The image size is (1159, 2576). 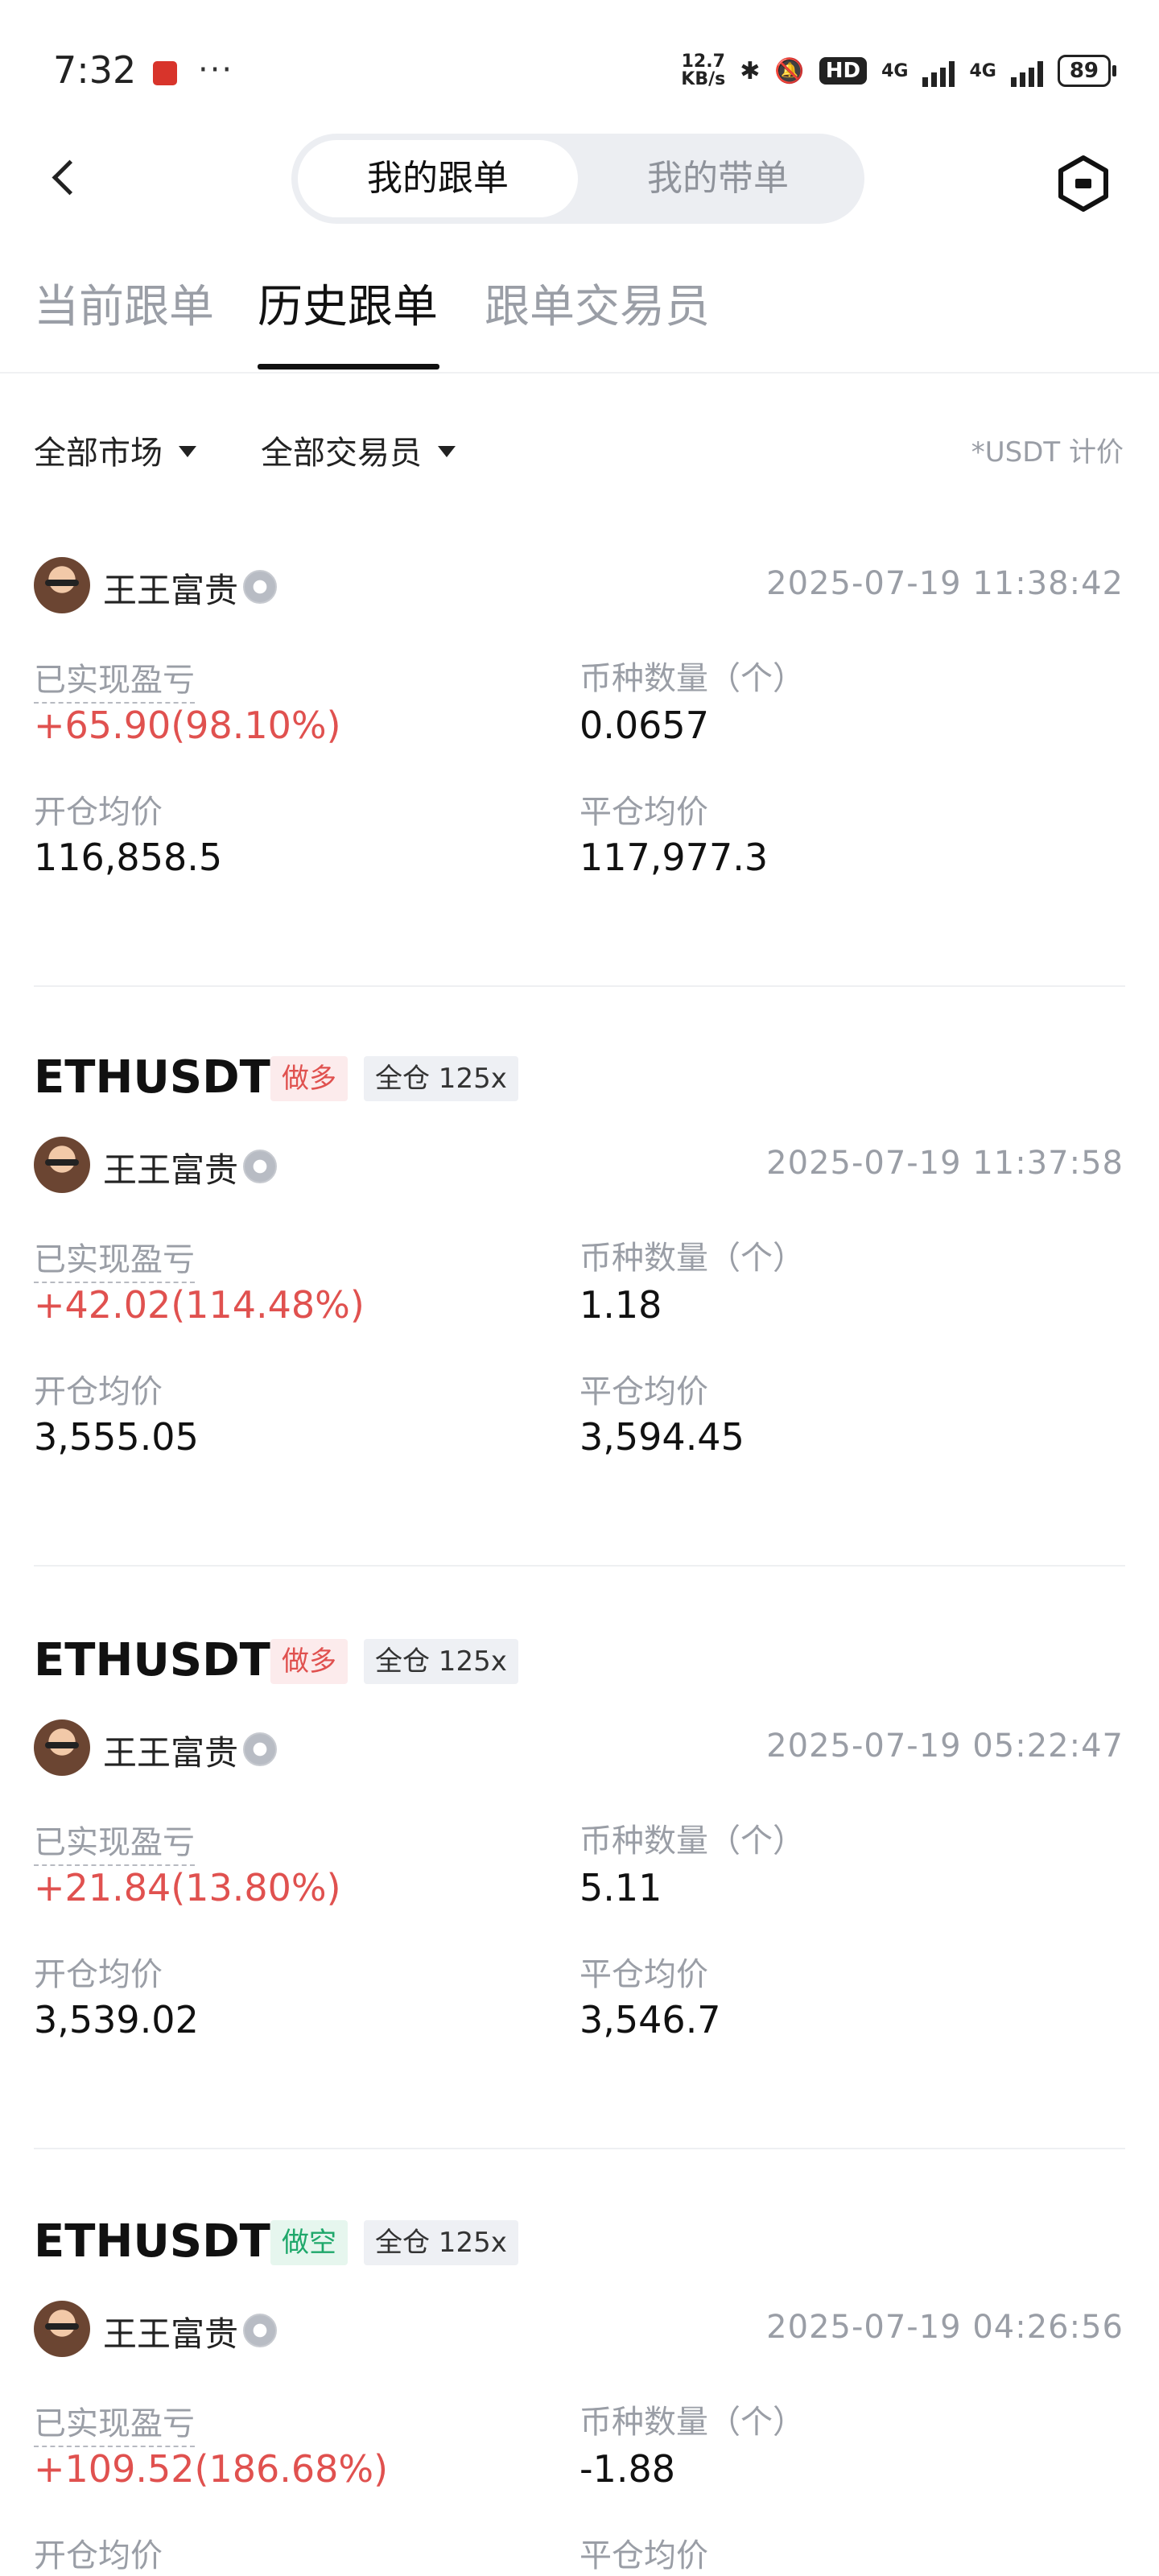 I want to click on close-avg-value: 3,594.45, so click(x=662, y=1437).